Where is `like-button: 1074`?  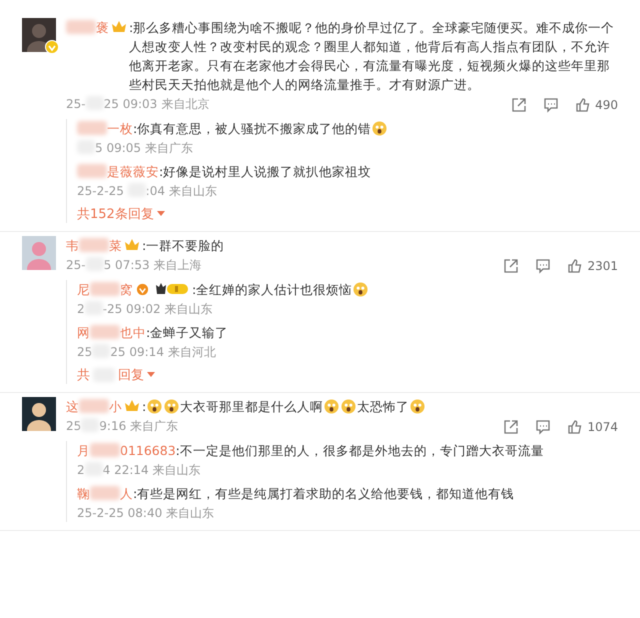 like-button: 1074 is located at coordinates (592, 426).